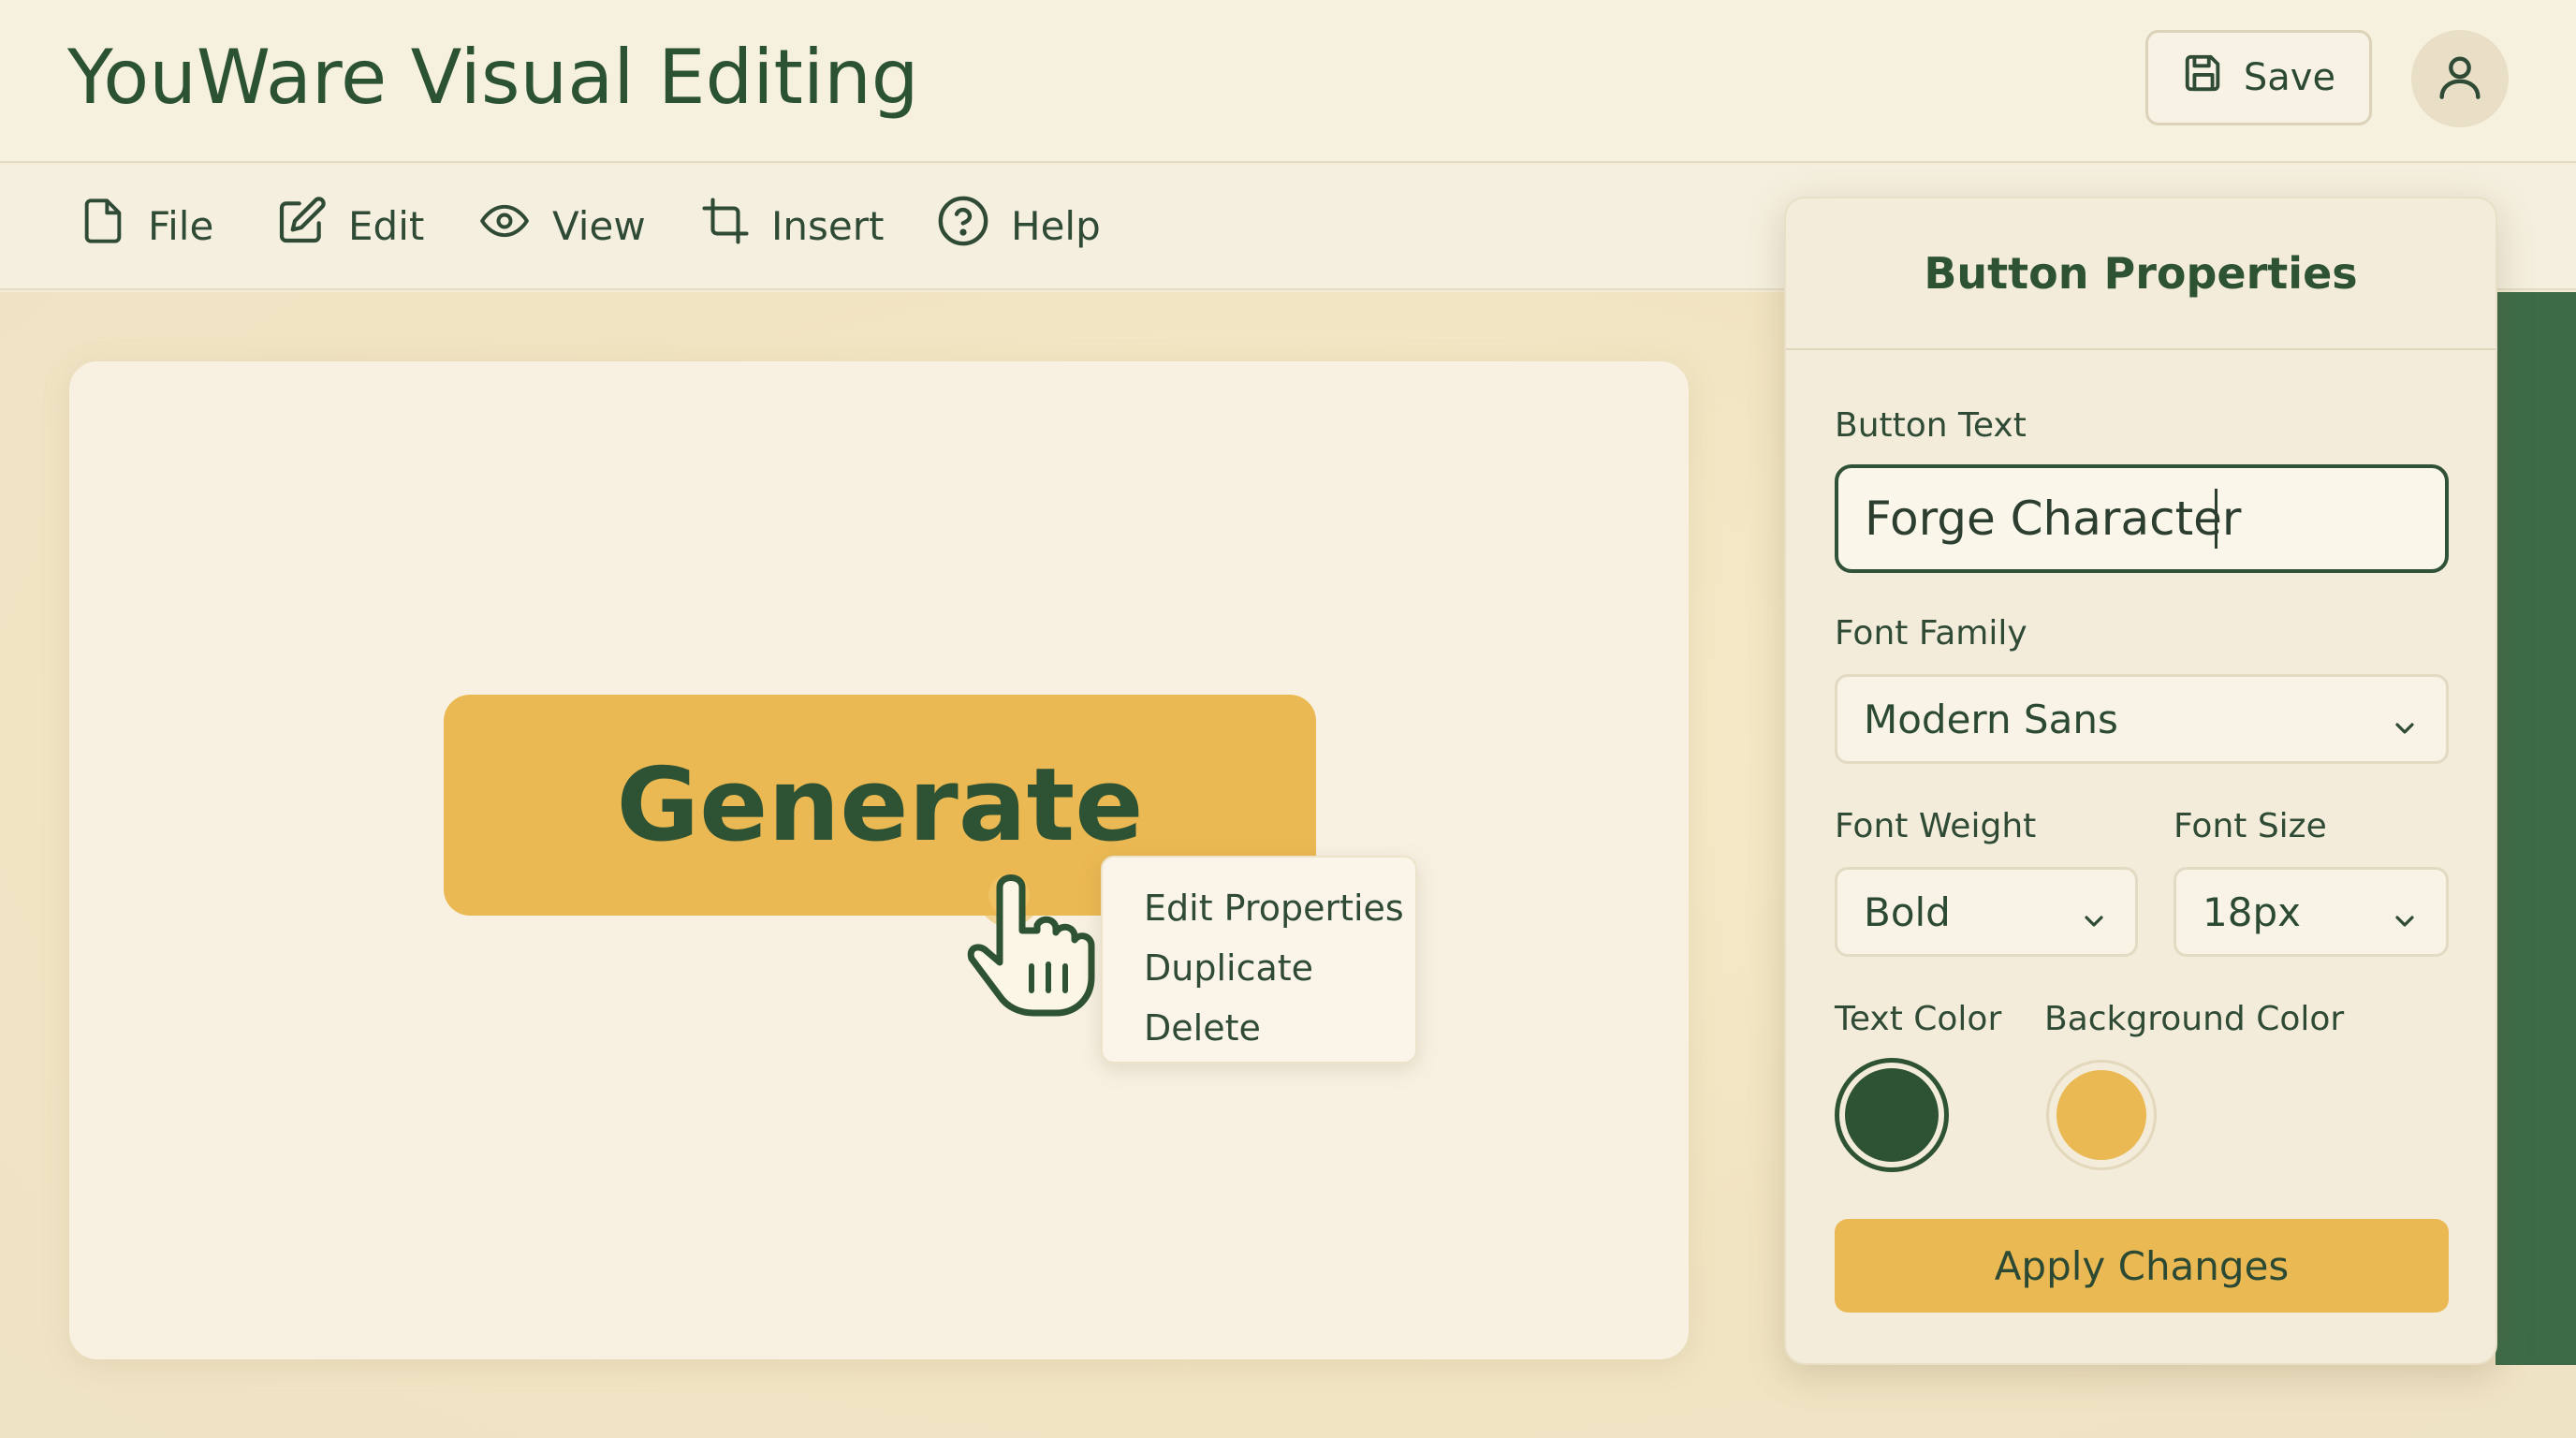 The image size is (2576, 1438). Describe the element at coordinates (386, 225) in the screenshot. I see `menu-edit-label: Edit` at that location.